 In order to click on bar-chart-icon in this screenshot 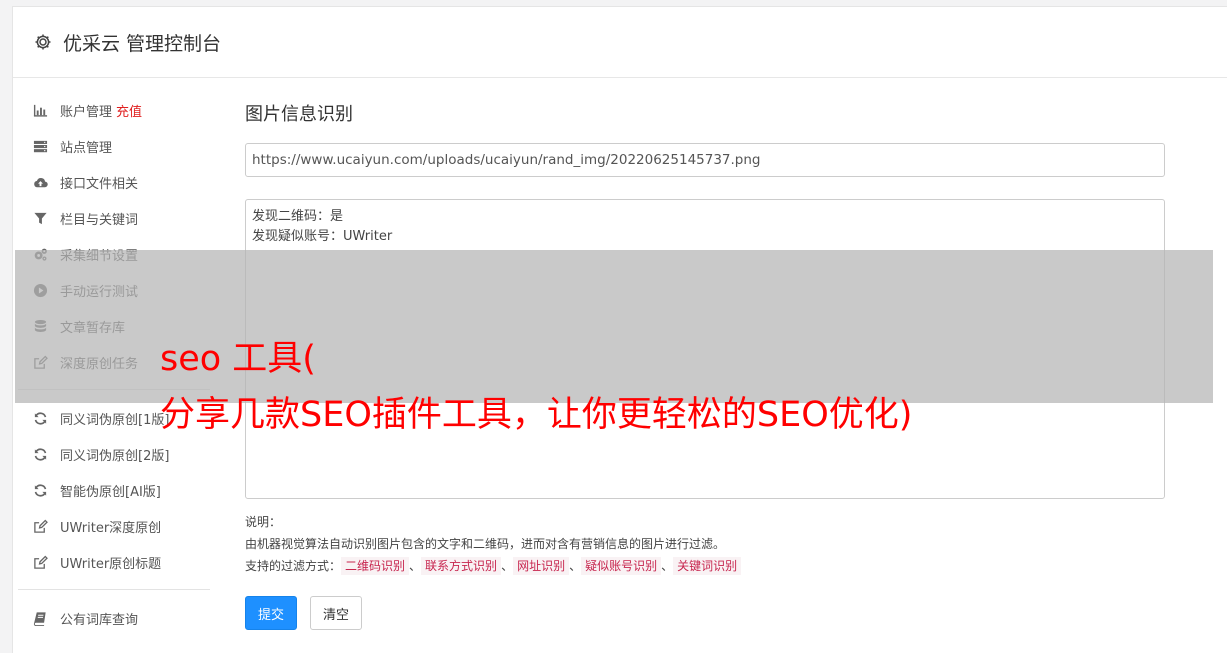, I will do `click(40, 110)`.